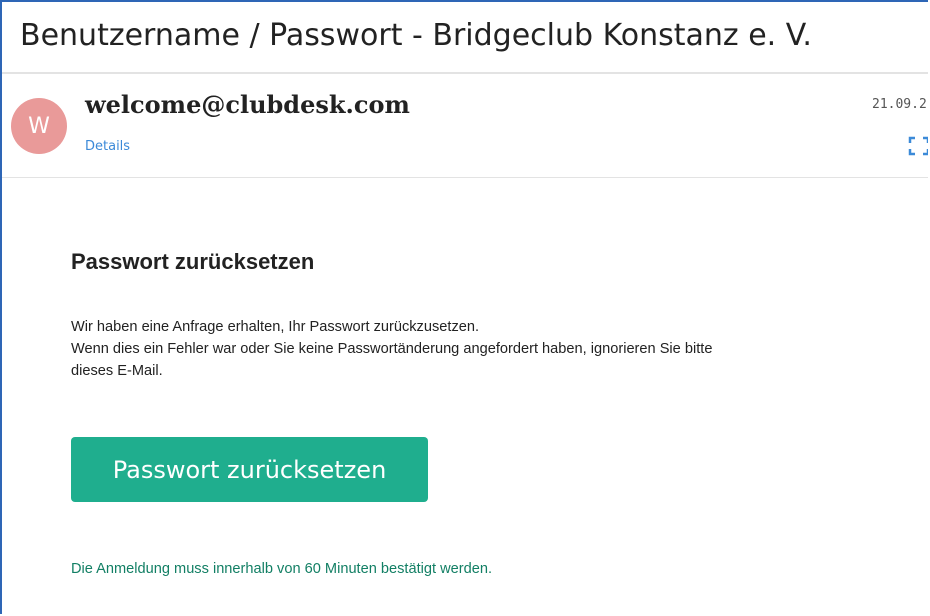 This screenshot has width=930, height=616. What do you see at coordinates (107, 146) in the screenshot?
I see `details-link: Details` at bounding box center [107, 146].